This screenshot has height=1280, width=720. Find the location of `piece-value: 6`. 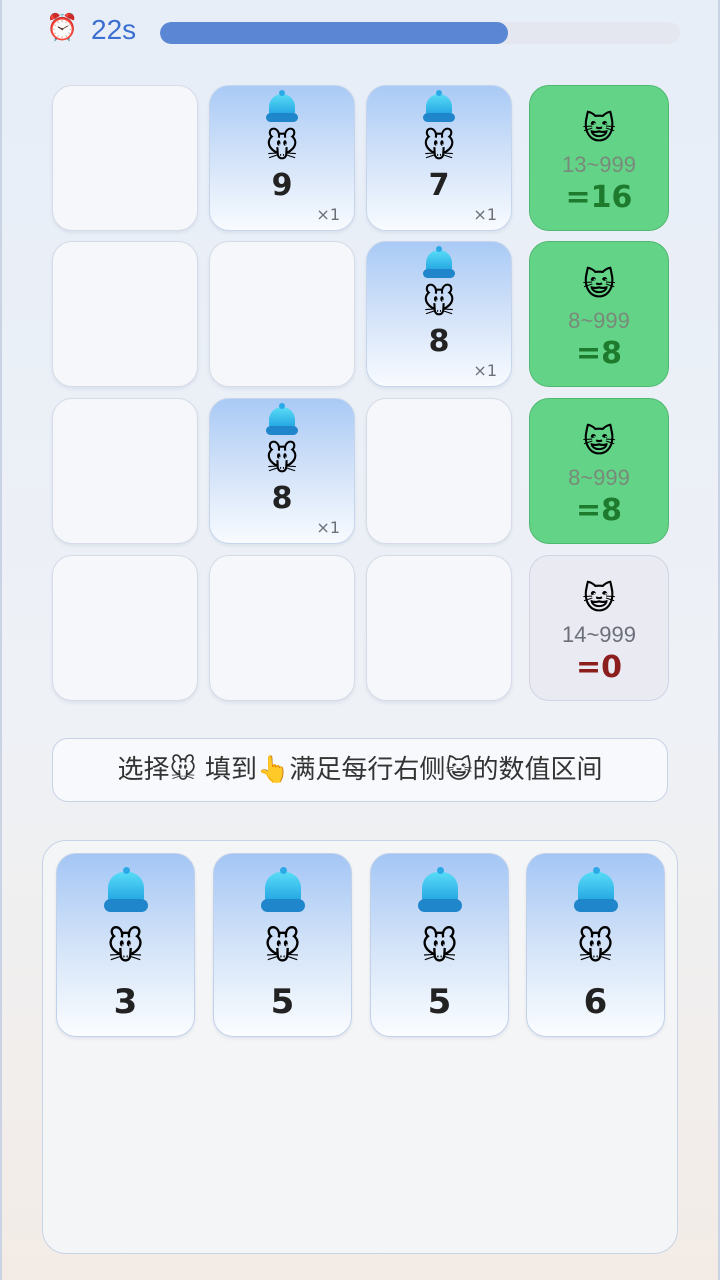

piece-value: 6 is located at coordinates (595, 1002).